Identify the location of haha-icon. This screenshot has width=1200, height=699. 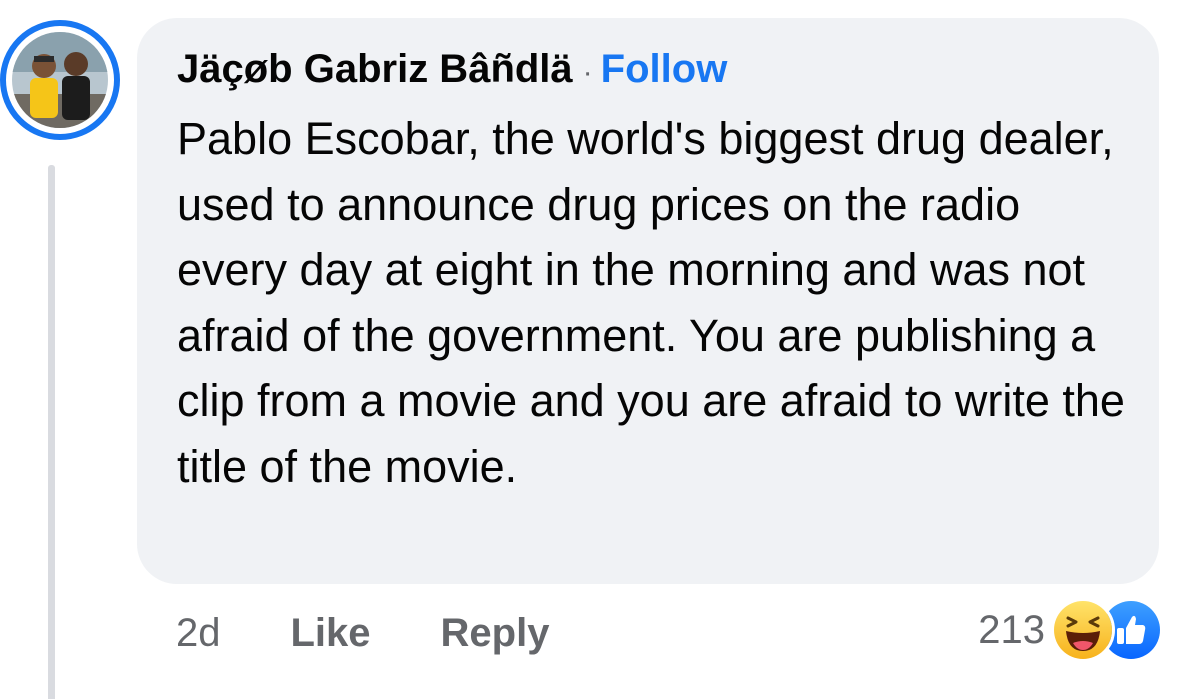
(1083, 630).